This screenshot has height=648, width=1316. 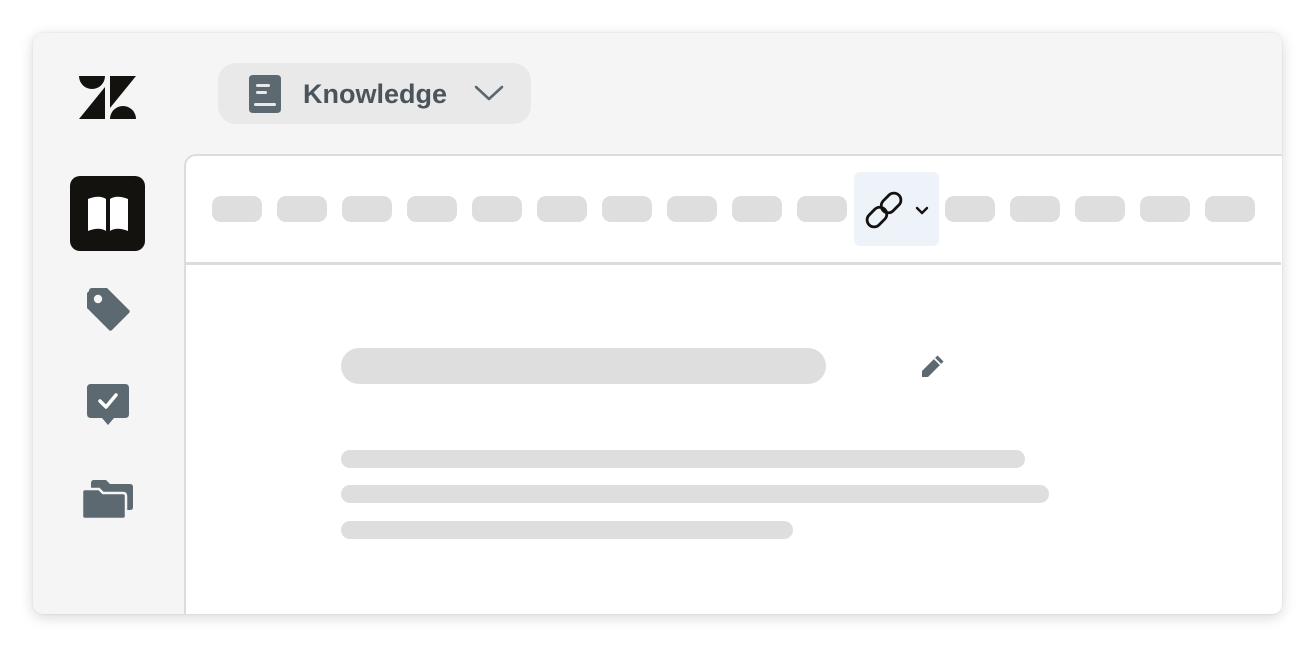 I want to click on insert-link-button, so click(x=896, y=209).